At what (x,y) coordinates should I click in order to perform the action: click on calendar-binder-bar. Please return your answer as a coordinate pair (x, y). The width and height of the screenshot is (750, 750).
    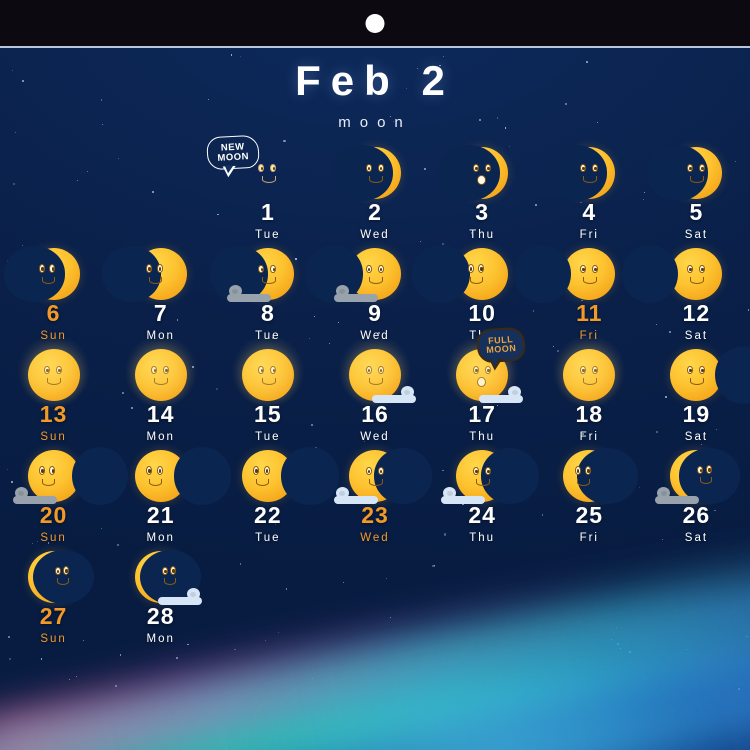
    Looking at the image, I should click on (375, 23).